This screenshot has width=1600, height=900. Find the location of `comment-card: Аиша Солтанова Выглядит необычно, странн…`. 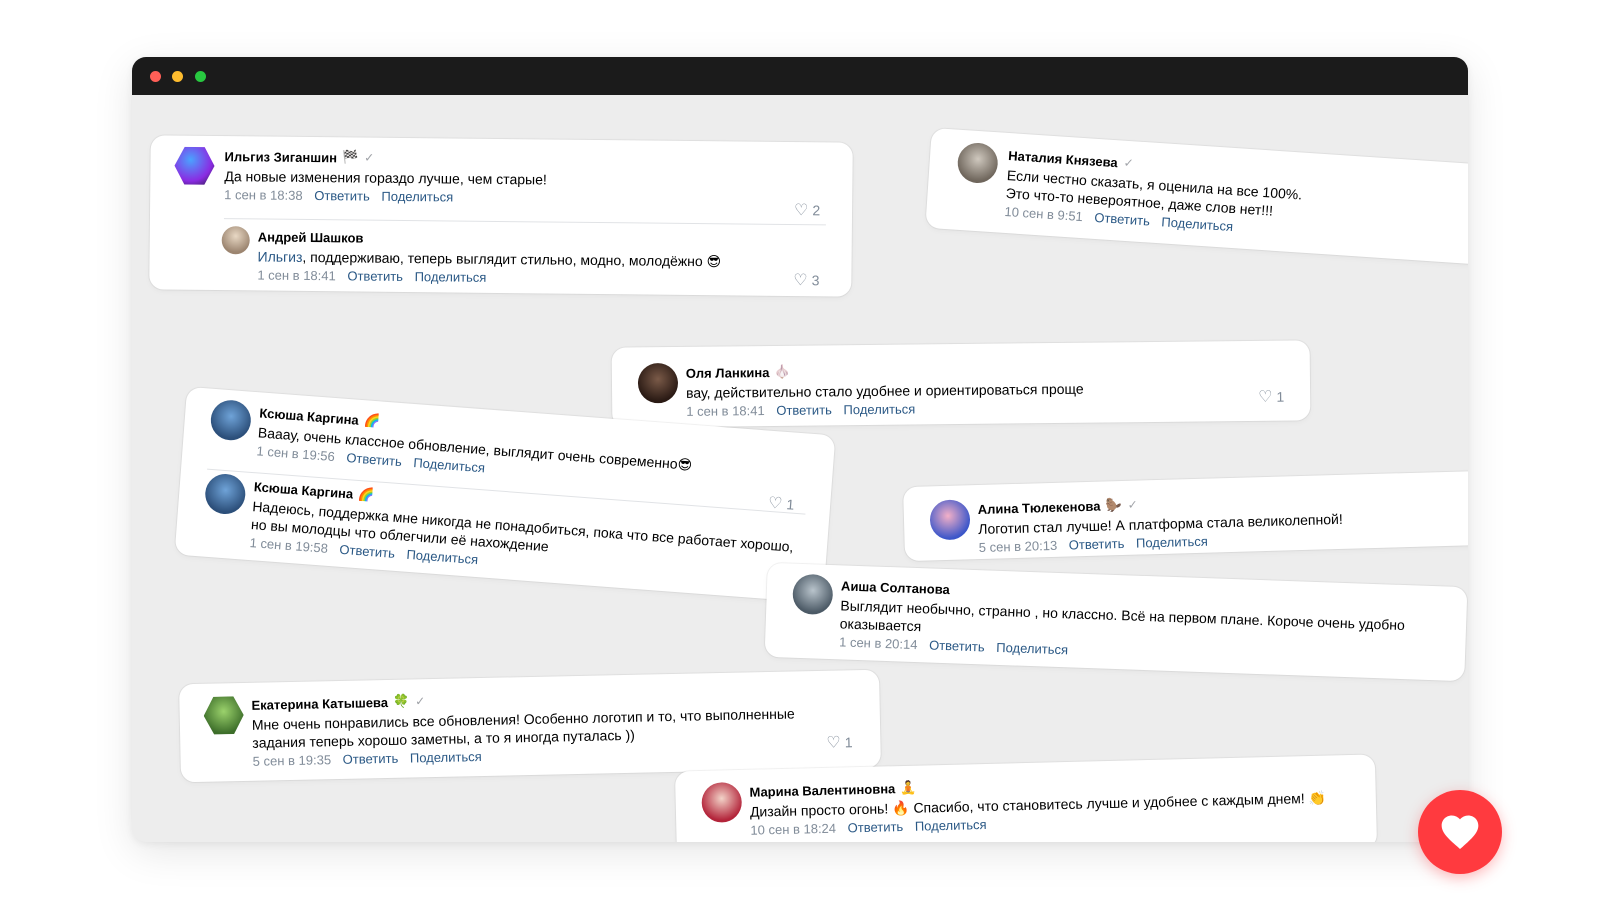

comment-card: Аиша Солтанова Выглядит необычно, странн… is located at coordinates (1116, 622).